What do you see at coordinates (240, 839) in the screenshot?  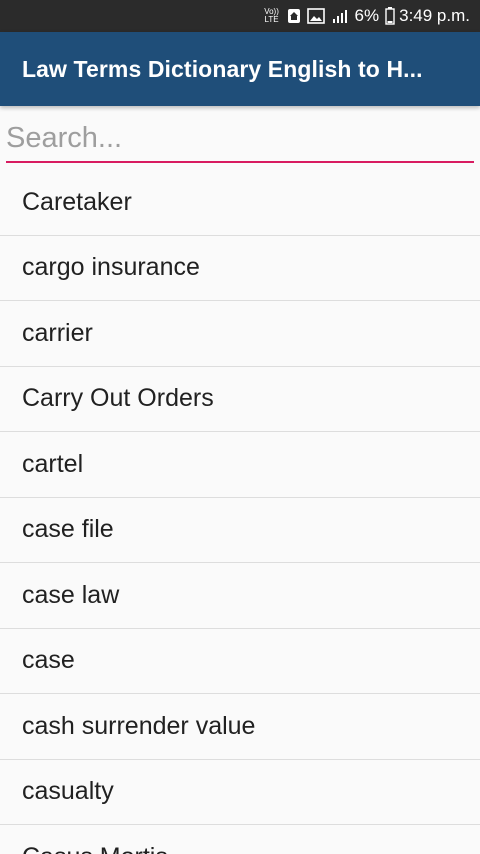 I see `list-item: Casus Mortis` at bounding box center [240, 839].